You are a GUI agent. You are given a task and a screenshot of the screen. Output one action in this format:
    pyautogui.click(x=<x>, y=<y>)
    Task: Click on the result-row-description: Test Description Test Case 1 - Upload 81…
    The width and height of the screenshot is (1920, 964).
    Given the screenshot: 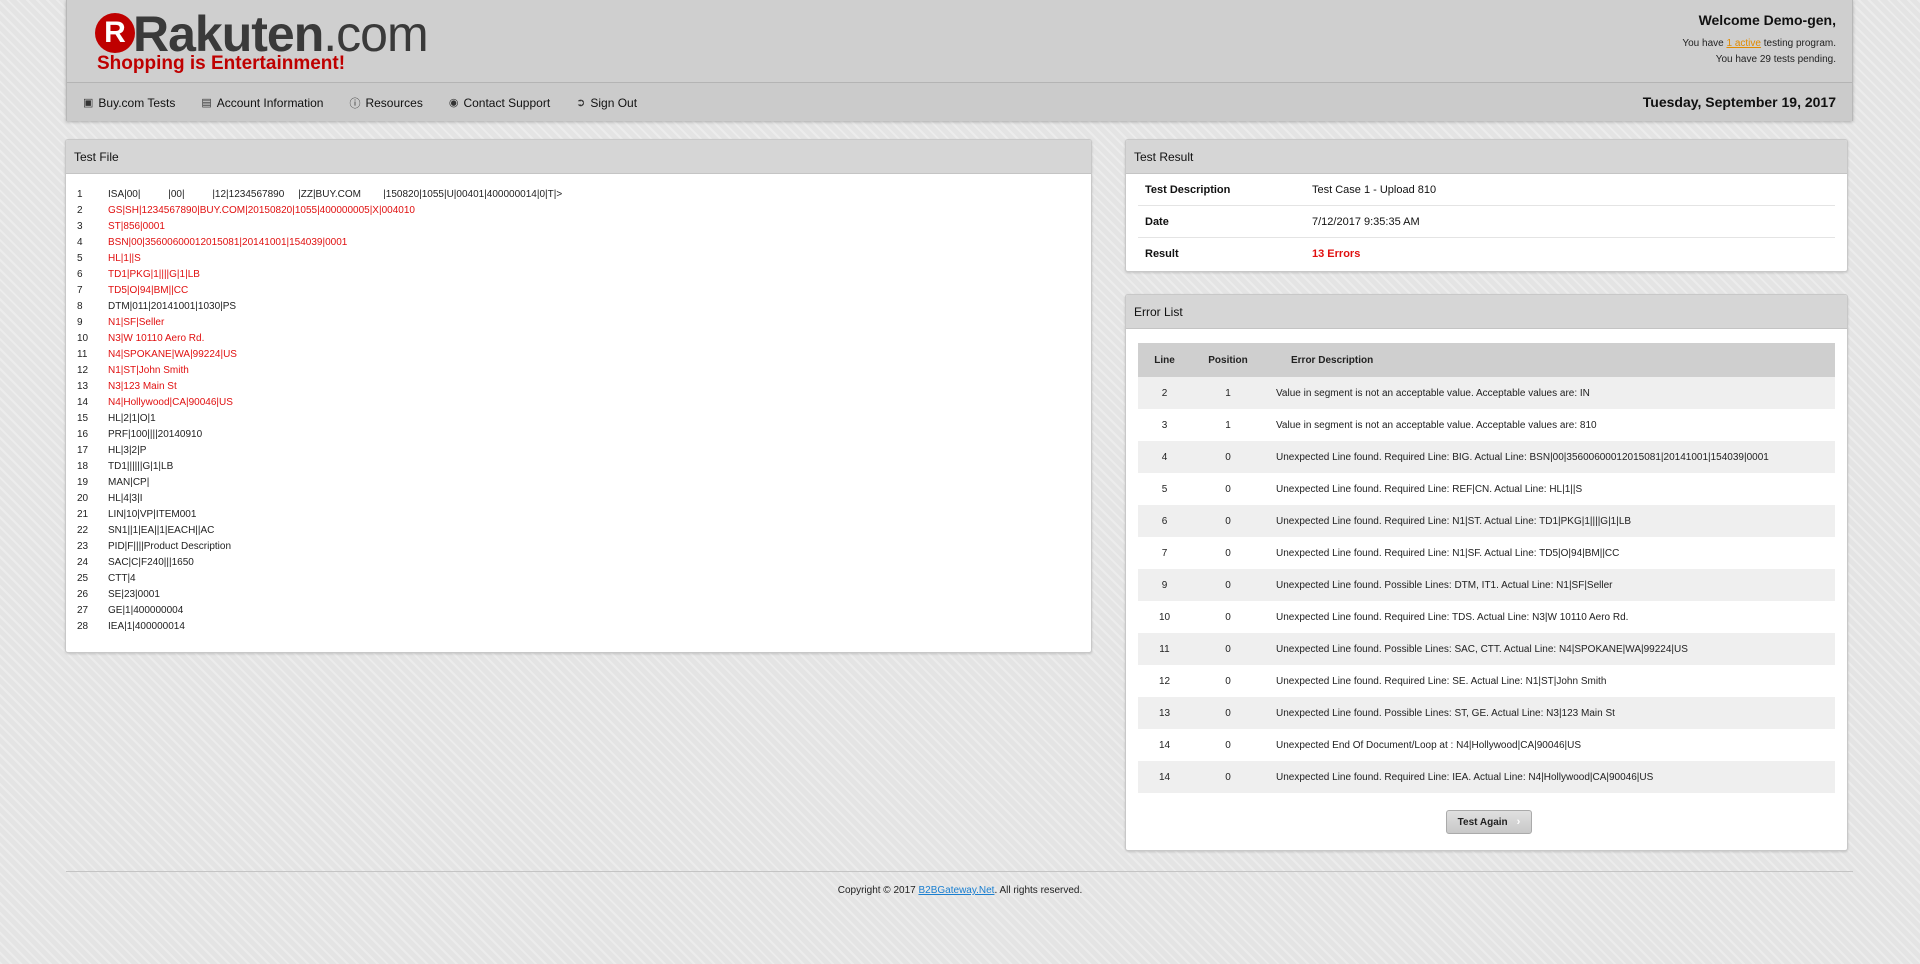 What is the action you would take?
    pyautogui.click(x=1486, y=190)
    